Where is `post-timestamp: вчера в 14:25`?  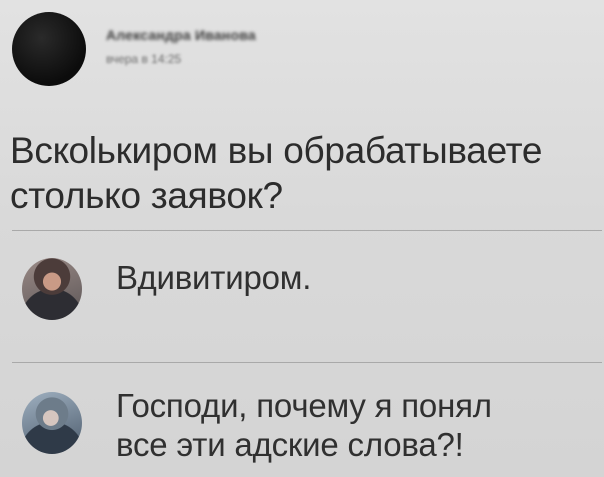 post-timestamp: вчера в 14:25 is located at coordinates (144, 59).